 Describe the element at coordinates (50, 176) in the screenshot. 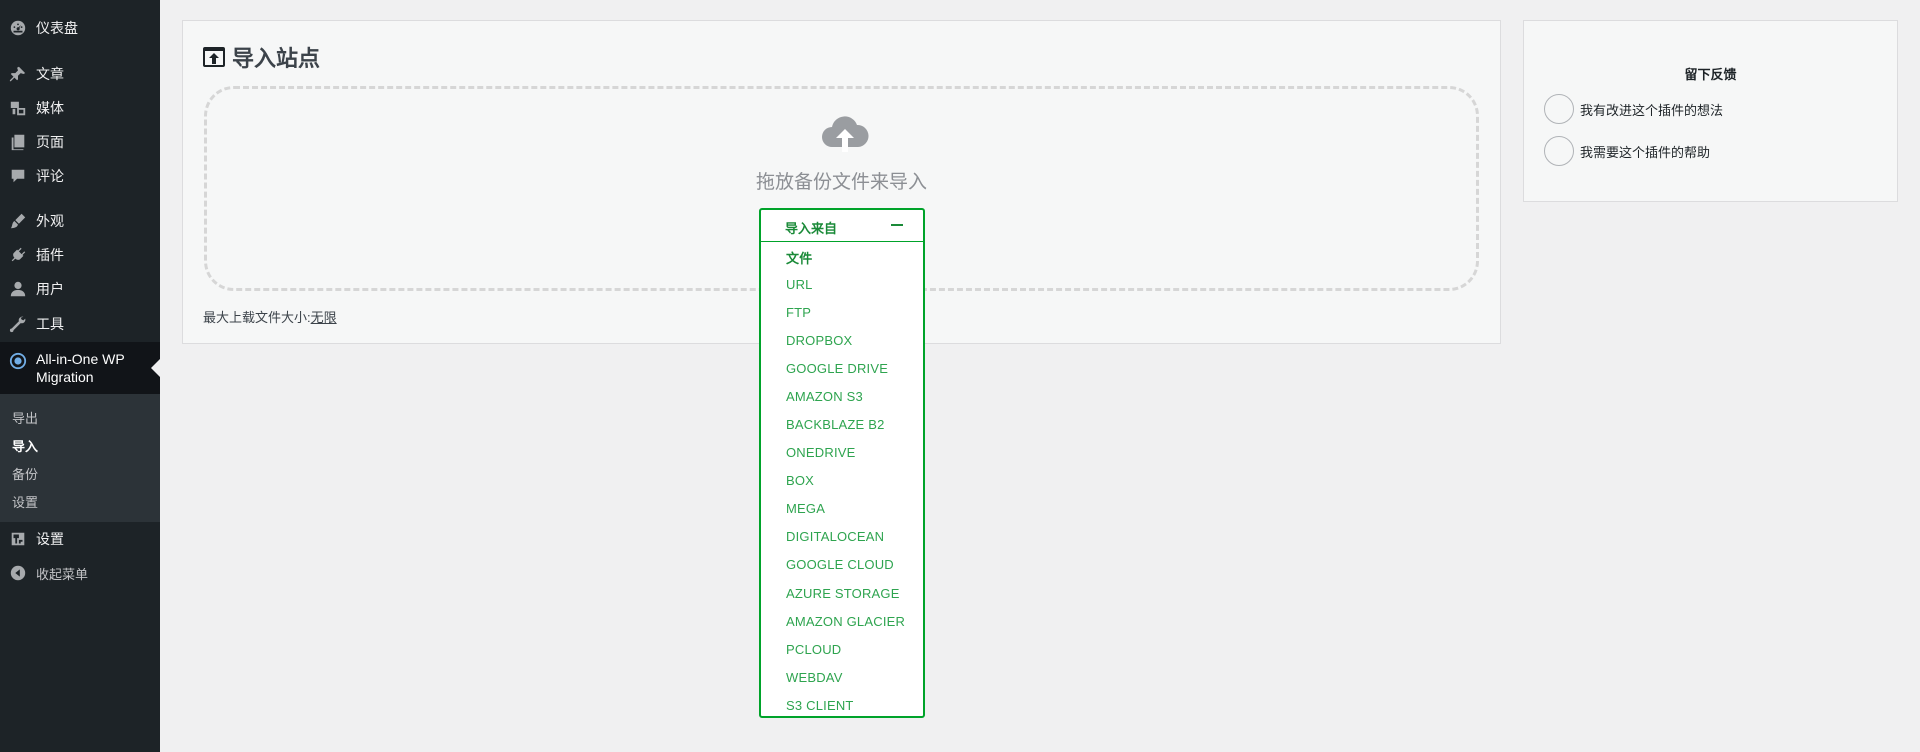

I see `sidebar-item-label: 评论` at that location.